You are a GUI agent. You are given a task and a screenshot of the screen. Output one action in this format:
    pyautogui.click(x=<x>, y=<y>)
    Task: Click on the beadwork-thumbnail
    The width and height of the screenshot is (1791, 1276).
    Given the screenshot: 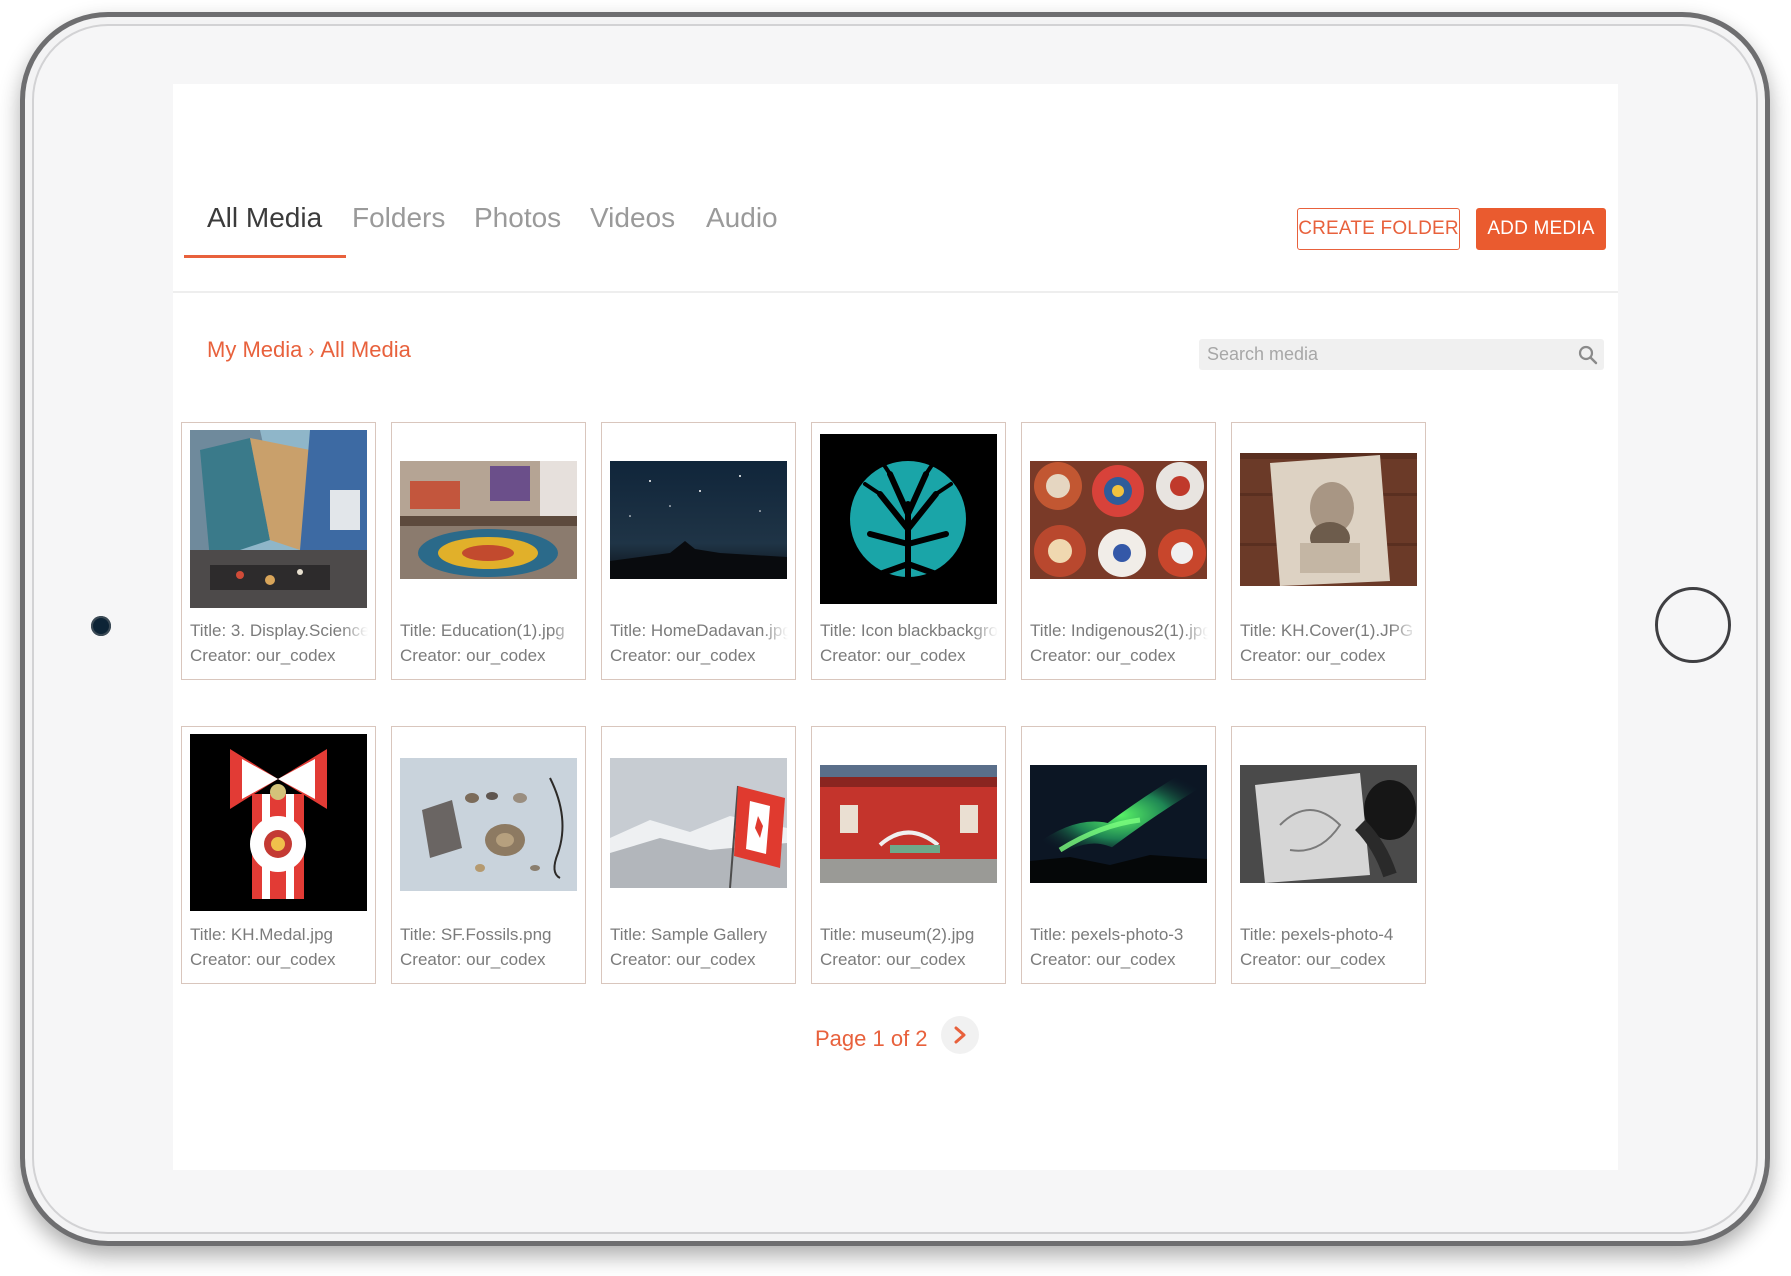 What is the action you would take?
    pyautogui.click(x=1118, y=520)
    